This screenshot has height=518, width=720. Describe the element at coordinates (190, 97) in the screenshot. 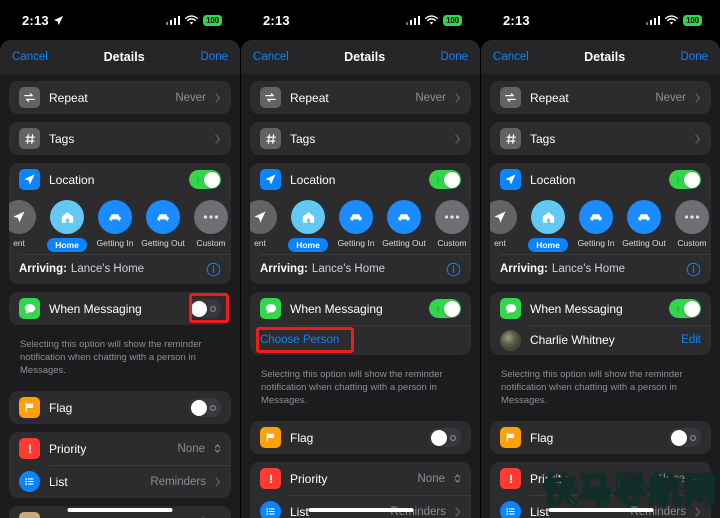

I see `repeat-value: Never` at that location.